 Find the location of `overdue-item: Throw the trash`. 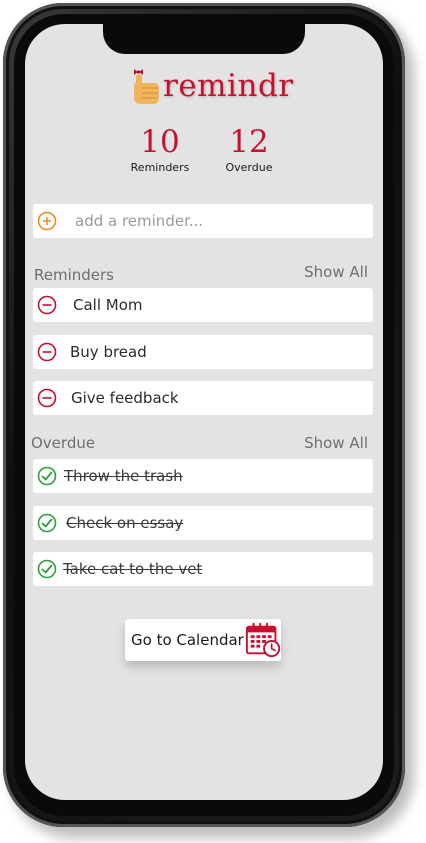

overdue-item: Throw the trash is located at coordinates (203, 476).